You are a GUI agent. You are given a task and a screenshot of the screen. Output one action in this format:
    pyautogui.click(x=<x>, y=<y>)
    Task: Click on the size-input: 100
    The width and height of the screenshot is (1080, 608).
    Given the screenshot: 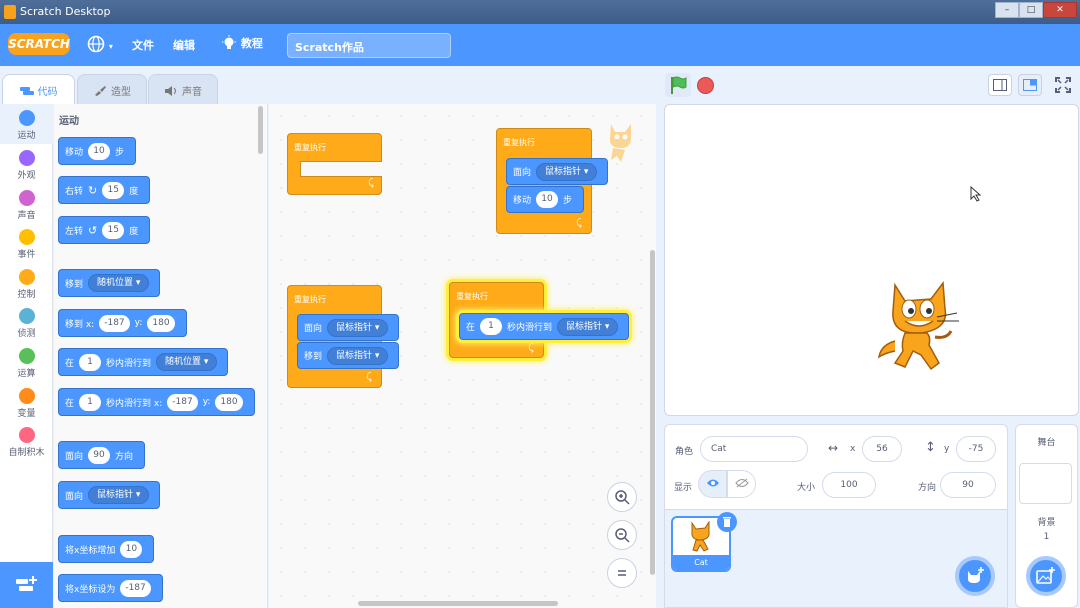 What is the action you would take?
    pyautogui.click(x=849, y=485)
    